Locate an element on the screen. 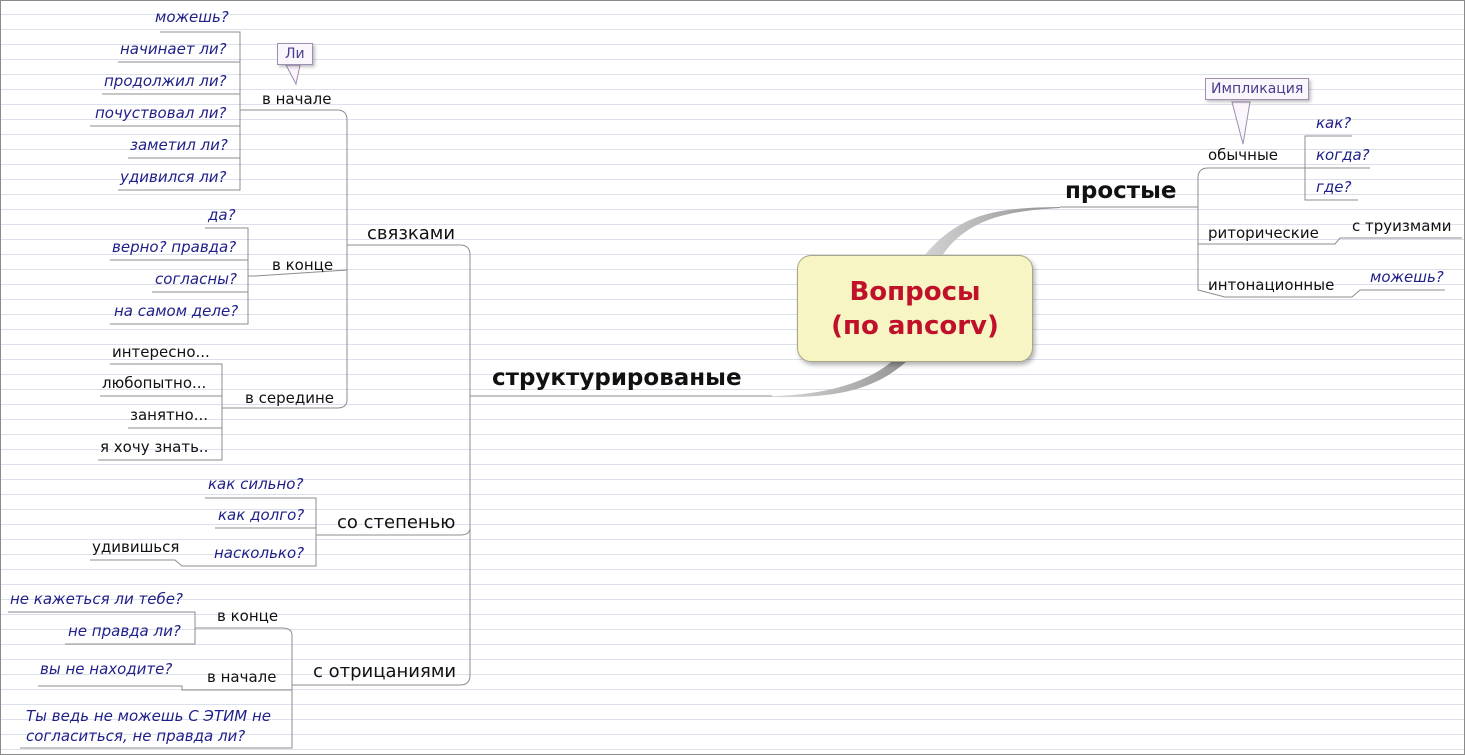 This screenshot has height=755, width=1465. callout-li: Ли is located at coordinates (295, 54).